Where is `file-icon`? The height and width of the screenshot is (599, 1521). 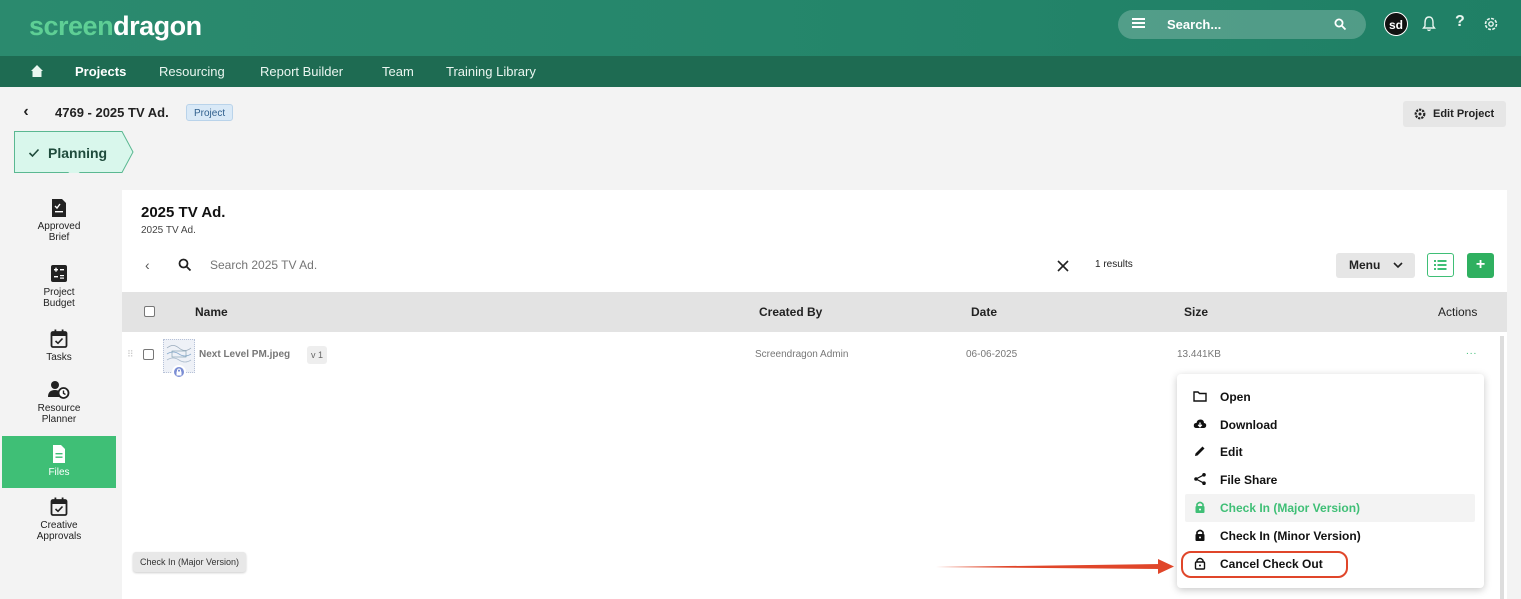 file-icon is located at coordinates (59, 454).